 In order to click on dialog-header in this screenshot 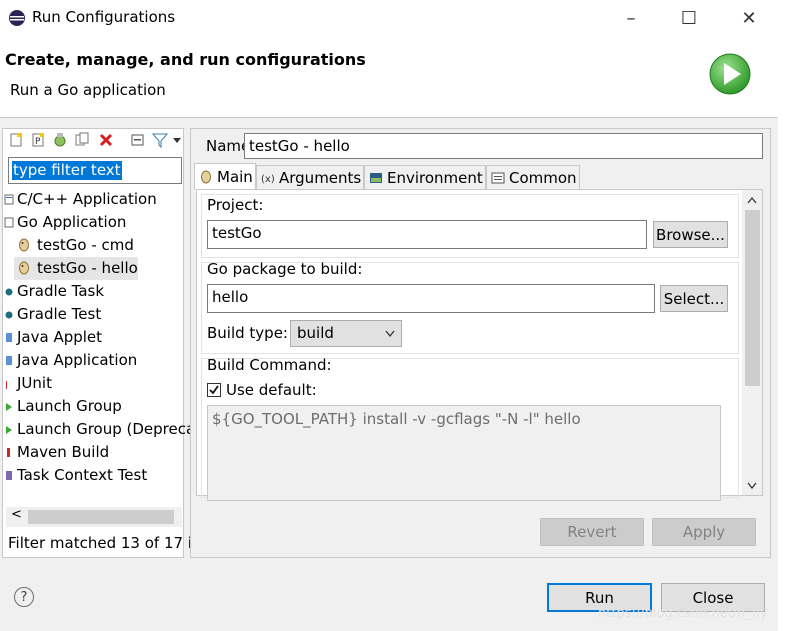, I will do `click(389, 77)`.